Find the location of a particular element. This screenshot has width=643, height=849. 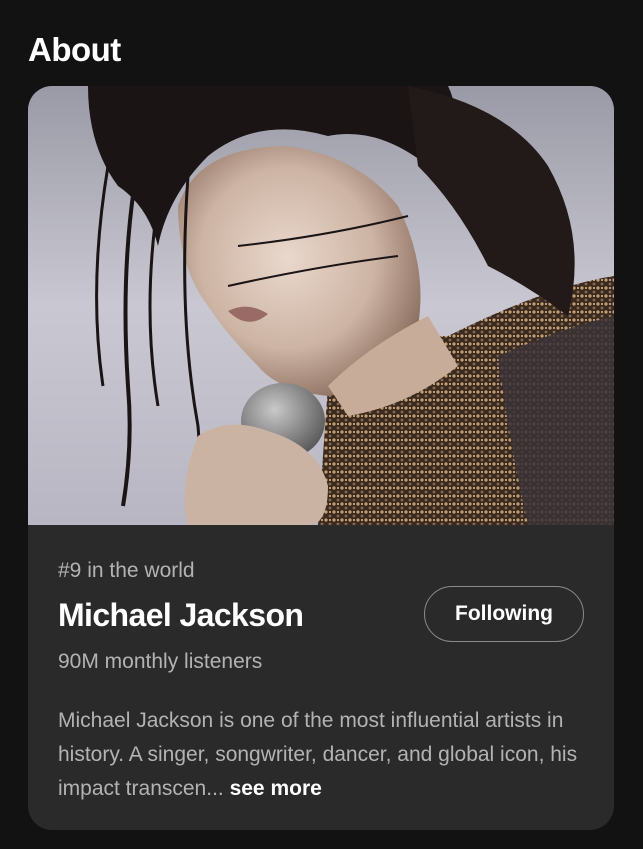

following-button: Following is located at coordinates (504, 614).